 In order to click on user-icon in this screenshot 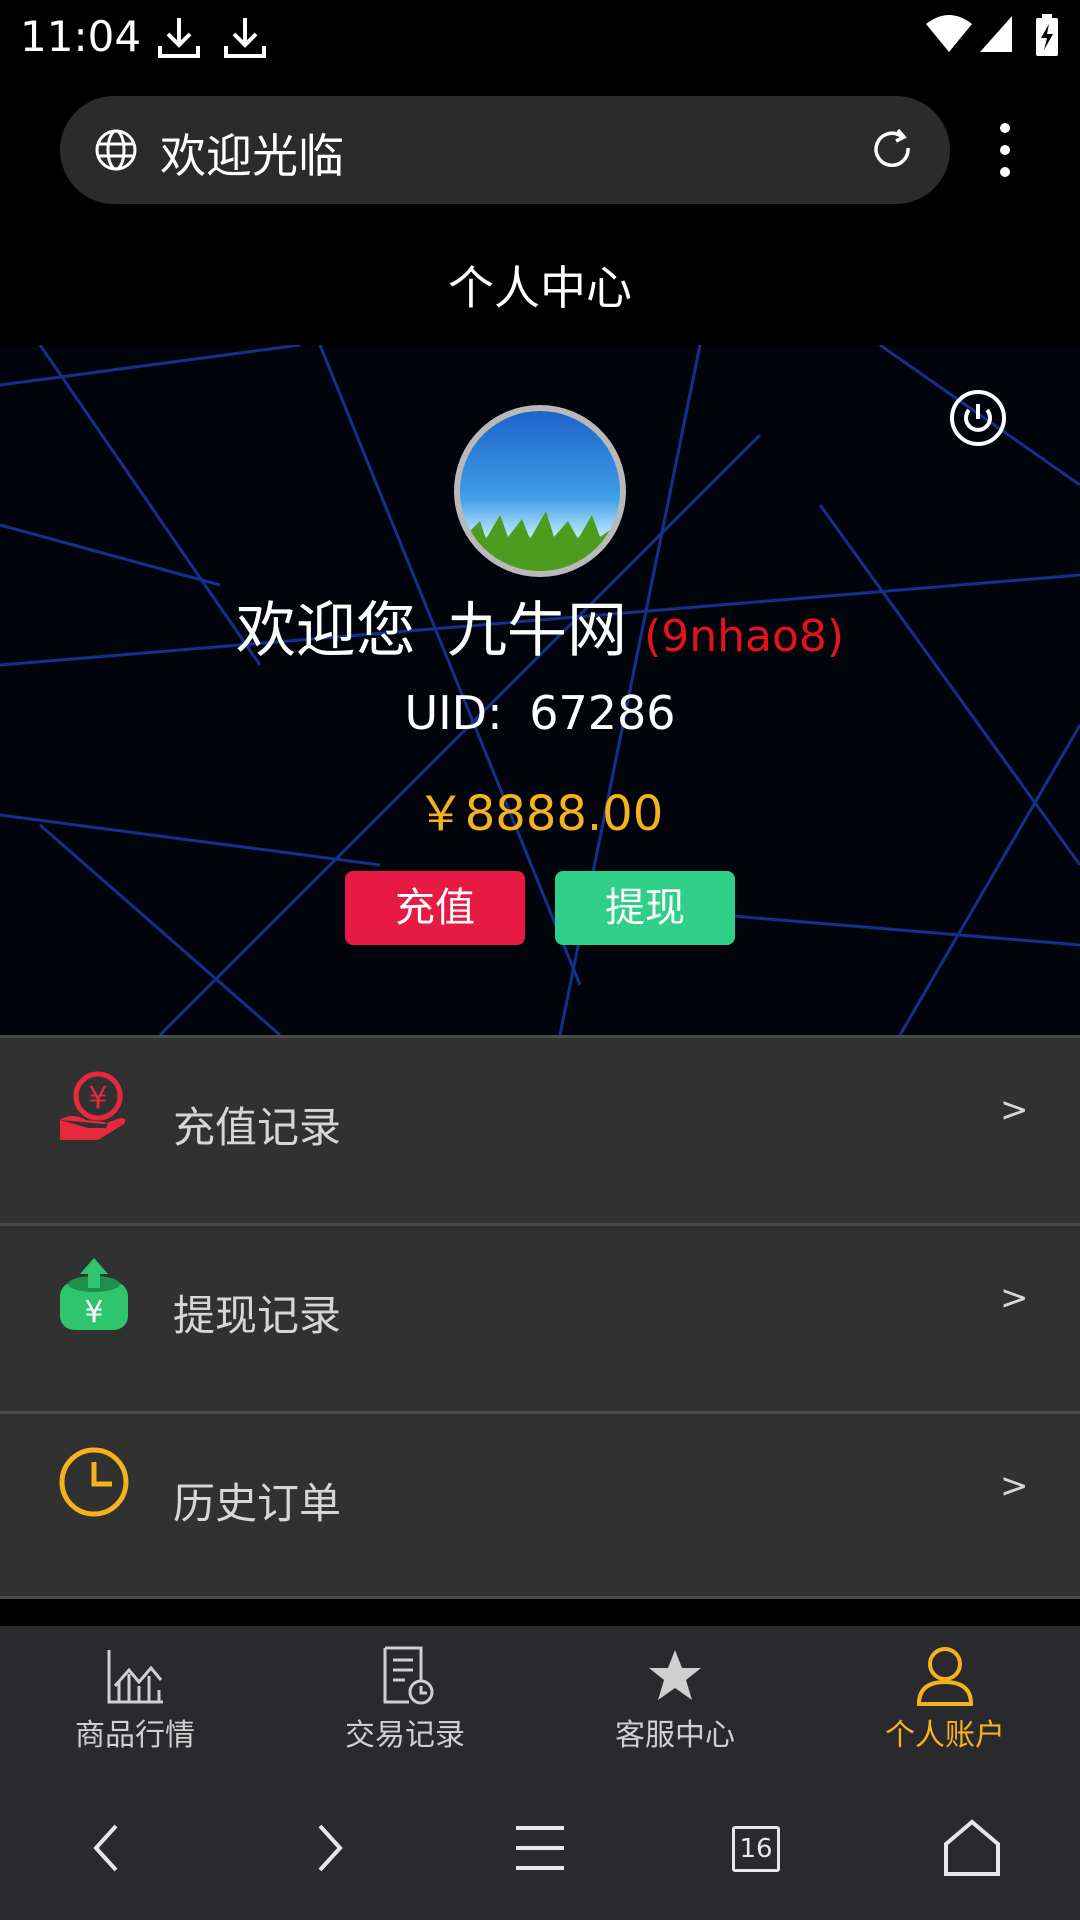, I will do `click(945, 1676)`.